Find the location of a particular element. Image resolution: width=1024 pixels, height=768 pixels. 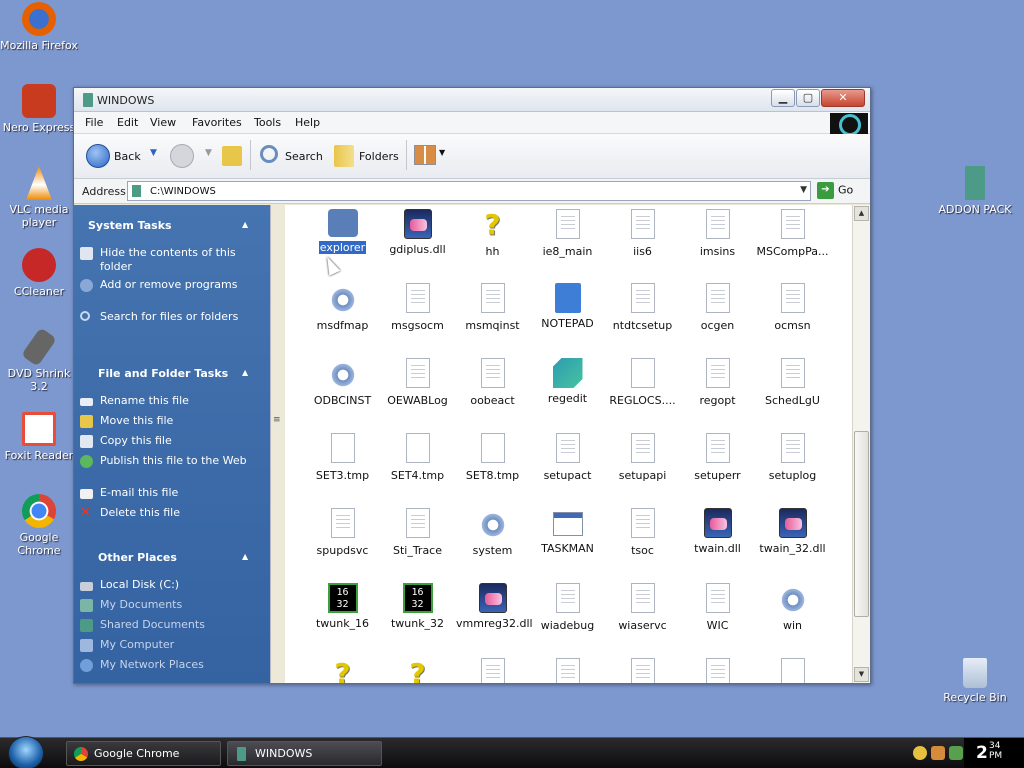

address-field: C:\WINDOWS ▼ is located at coordinates (469, 191).